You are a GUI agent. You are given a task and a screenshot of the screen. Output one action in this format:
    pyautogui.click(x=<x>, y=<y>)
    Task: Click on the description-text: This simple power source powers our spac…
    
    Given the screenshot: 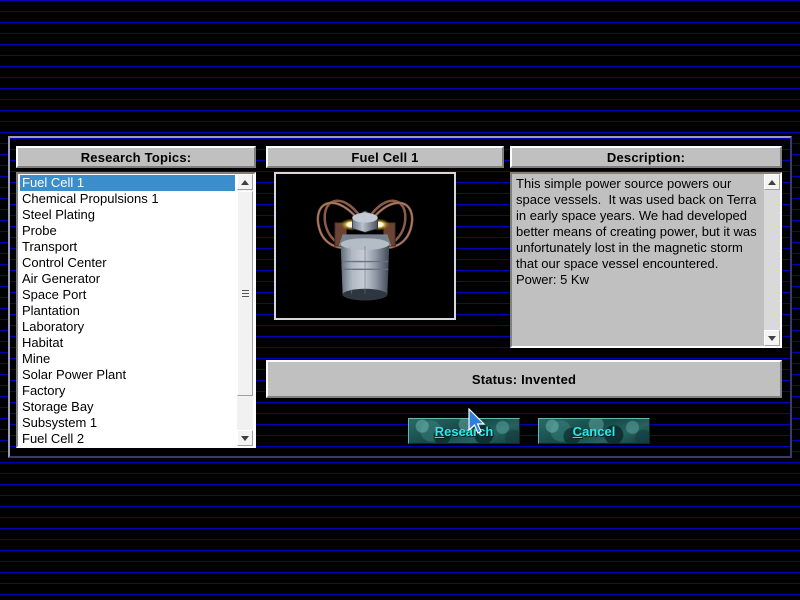 What is the action you would take?
    pyautogui.click(x=638, y=231)
    